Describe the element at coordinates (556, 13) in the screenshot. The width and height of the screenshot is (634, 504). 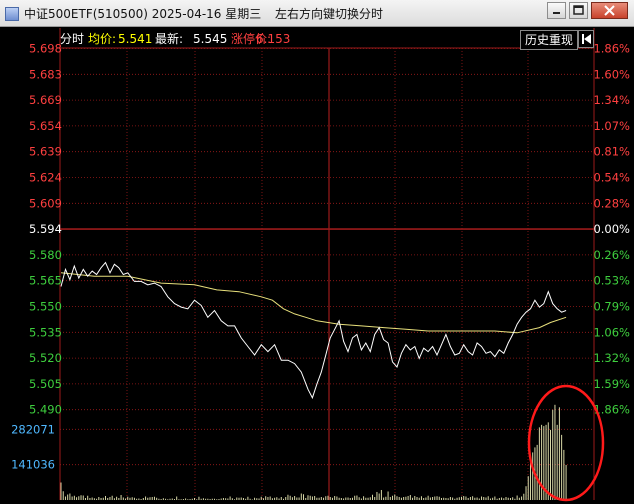
I see `minimize-icon` at that location.